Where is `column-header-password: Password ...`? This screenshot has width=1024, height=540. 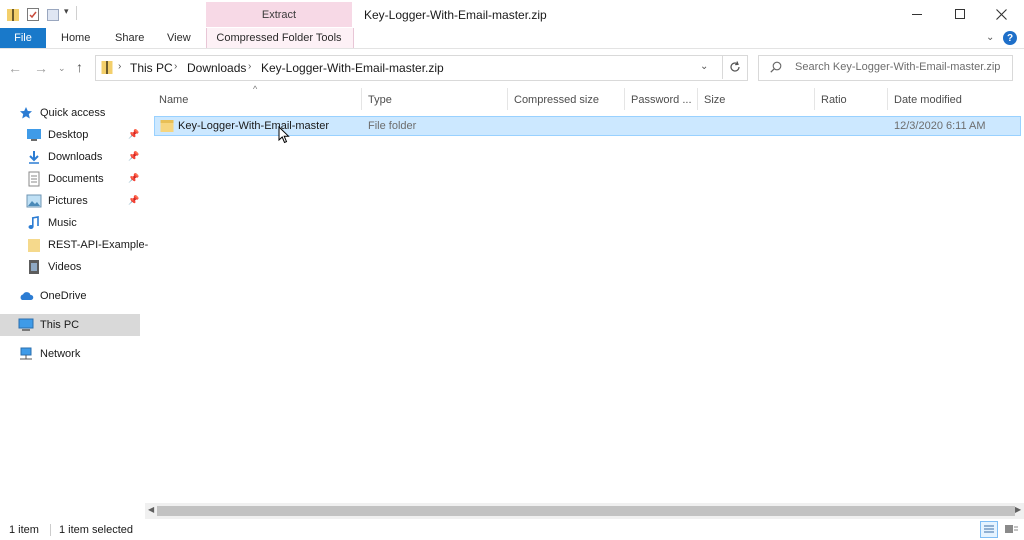
column-header-password: Password ... is located at coordinates (661, 100).